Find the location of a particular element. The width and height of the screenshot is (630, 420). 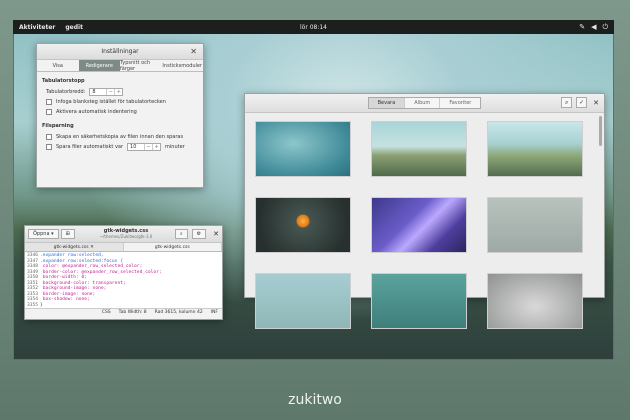

tab-width-spinner: 8 − + is located at coordinates (106, 92).